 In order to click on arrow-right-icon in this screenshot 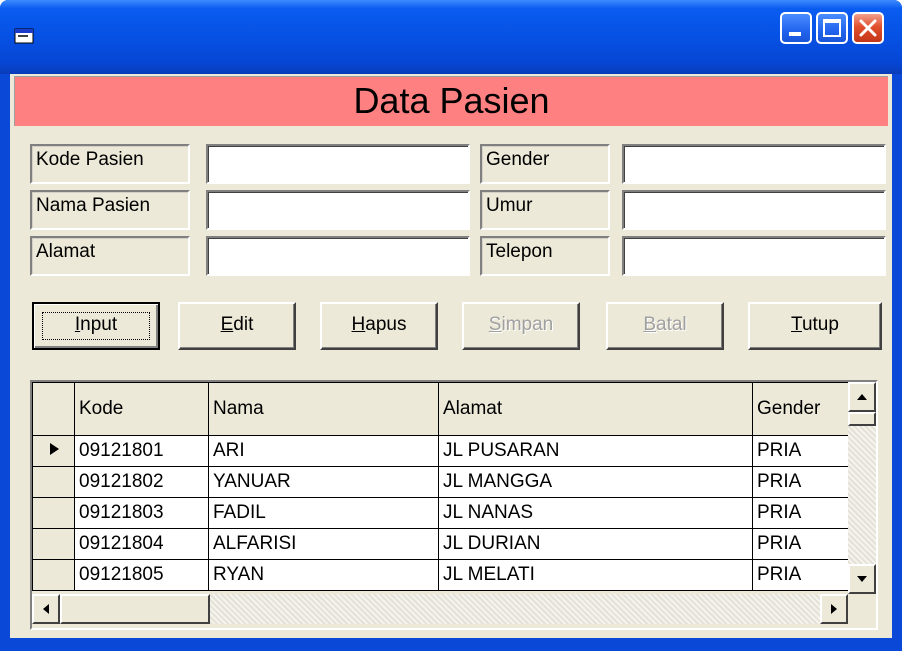, I will do `click(834, 609)`.